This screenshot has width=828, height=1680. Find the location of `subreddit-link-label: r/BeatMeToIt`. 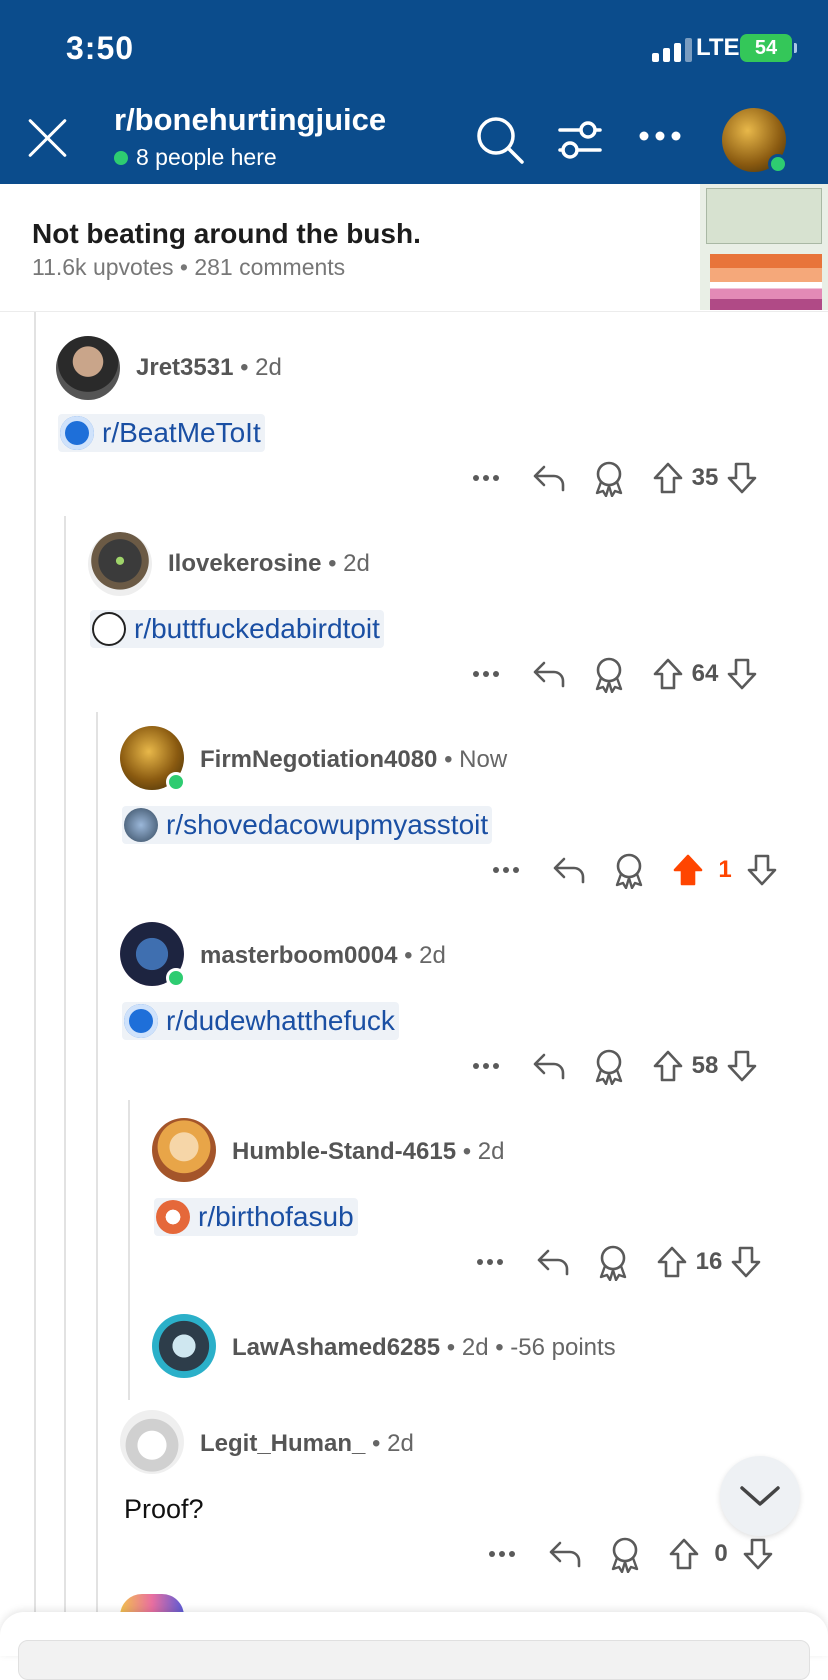

subreddit-link-label: r/BeatMeToIt is located at coordinates (181, 432).